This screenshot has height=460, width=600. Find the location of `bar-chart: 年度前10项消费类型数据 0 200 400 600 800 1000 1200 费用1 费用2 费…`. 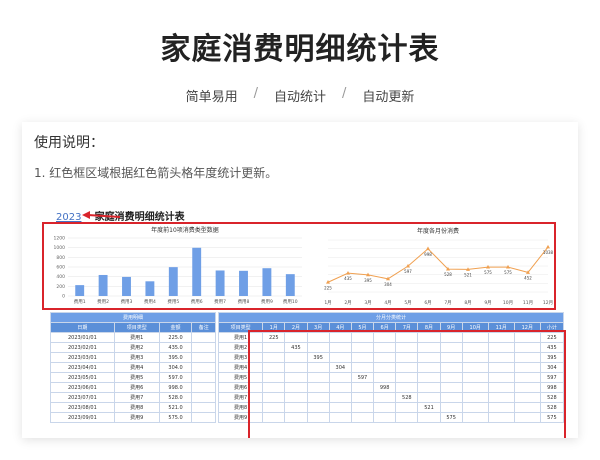

bar-chart: 年度前10项消费类型数据 0 200 400 600 800 1000 1200 费用1 费用2 费… is located at coordinates (178, 265).